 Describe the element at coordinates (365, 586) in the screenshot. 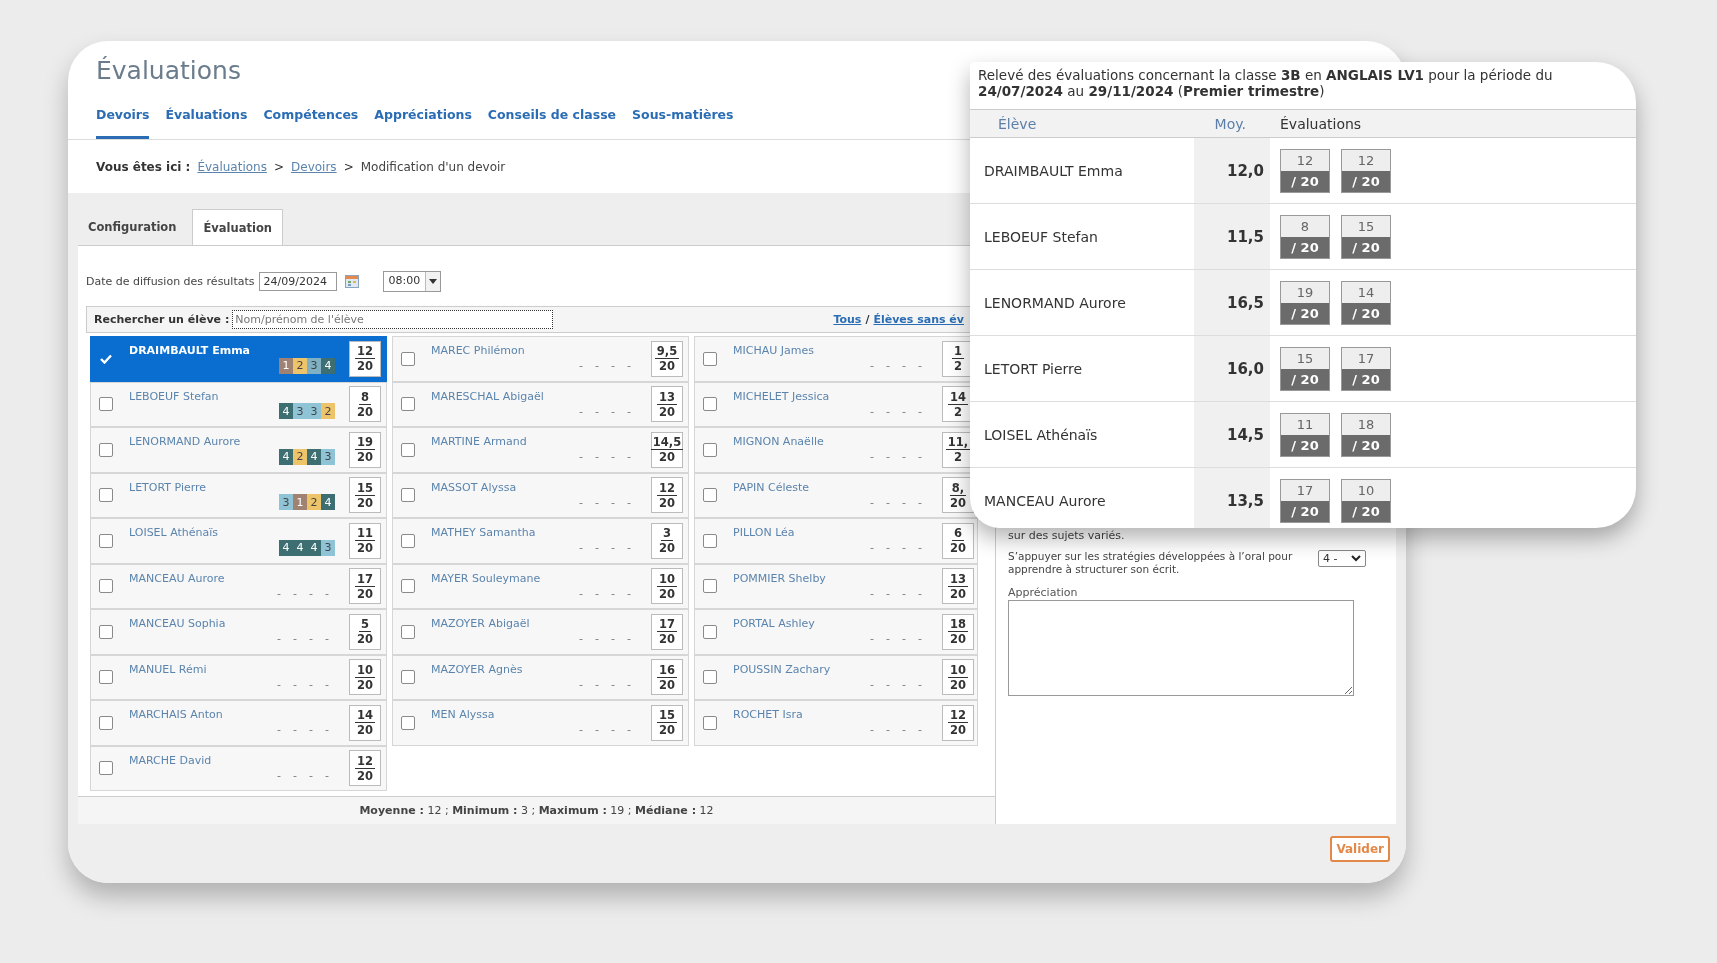

I see `grade-field: 17 20` at that location.